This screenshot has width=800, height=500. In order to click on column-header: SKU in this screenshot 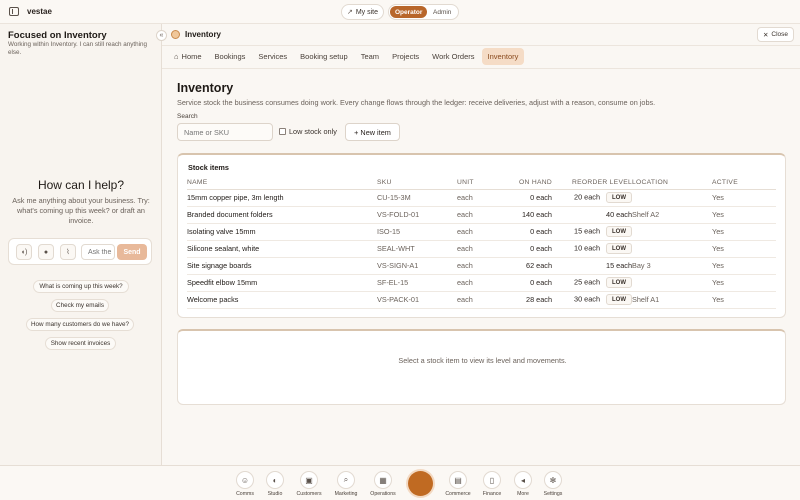, I will do `click(417, 183)`.